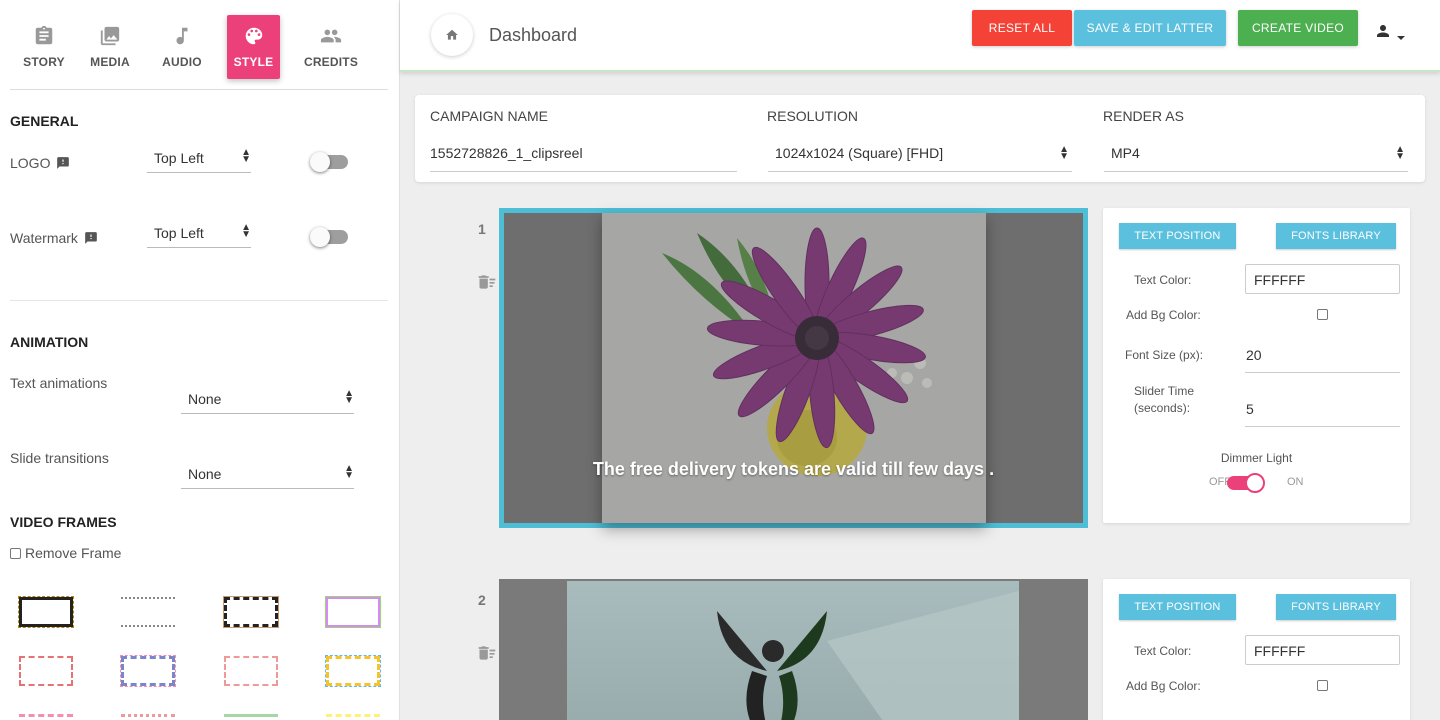 The image size is (1440, 720). What do you see at coordinates (110, 47) in the screenshot?
I see `tab-media: MEDIA` at bounding box center [110, 47].